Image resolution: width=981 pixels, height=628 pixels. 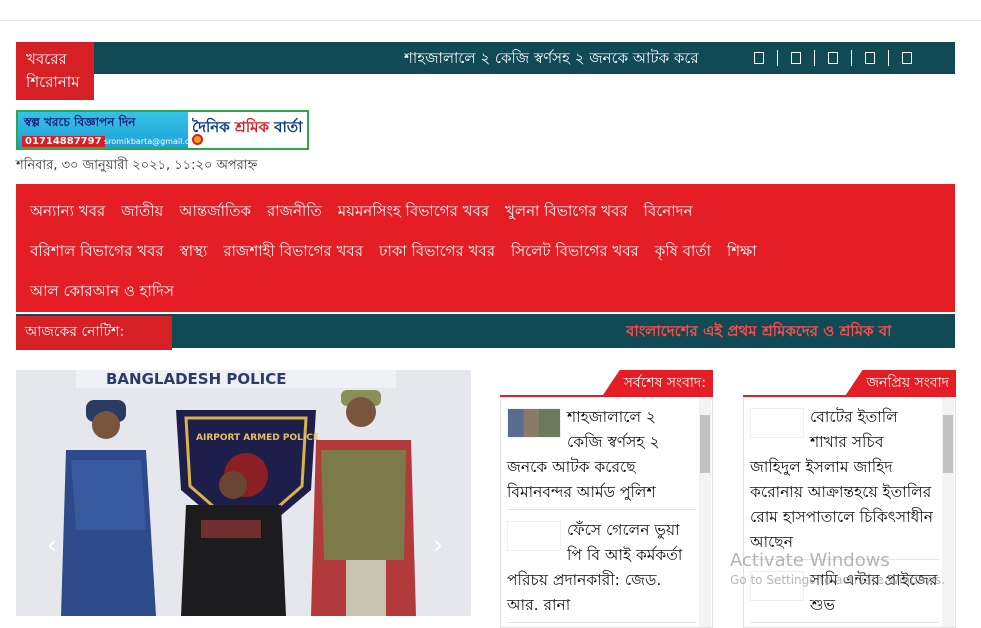 I want to click on nav-item-khulna: খুলনা বিভাগের খবর, so click(x=566, y=212).